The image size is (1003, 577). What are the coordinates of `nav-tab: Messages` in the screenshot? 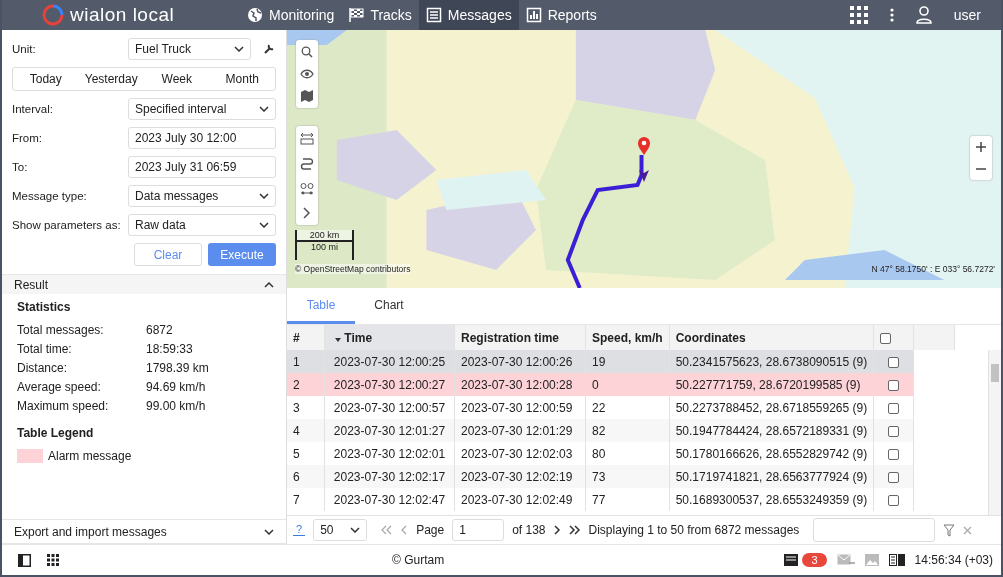 It's located at (468, 15).